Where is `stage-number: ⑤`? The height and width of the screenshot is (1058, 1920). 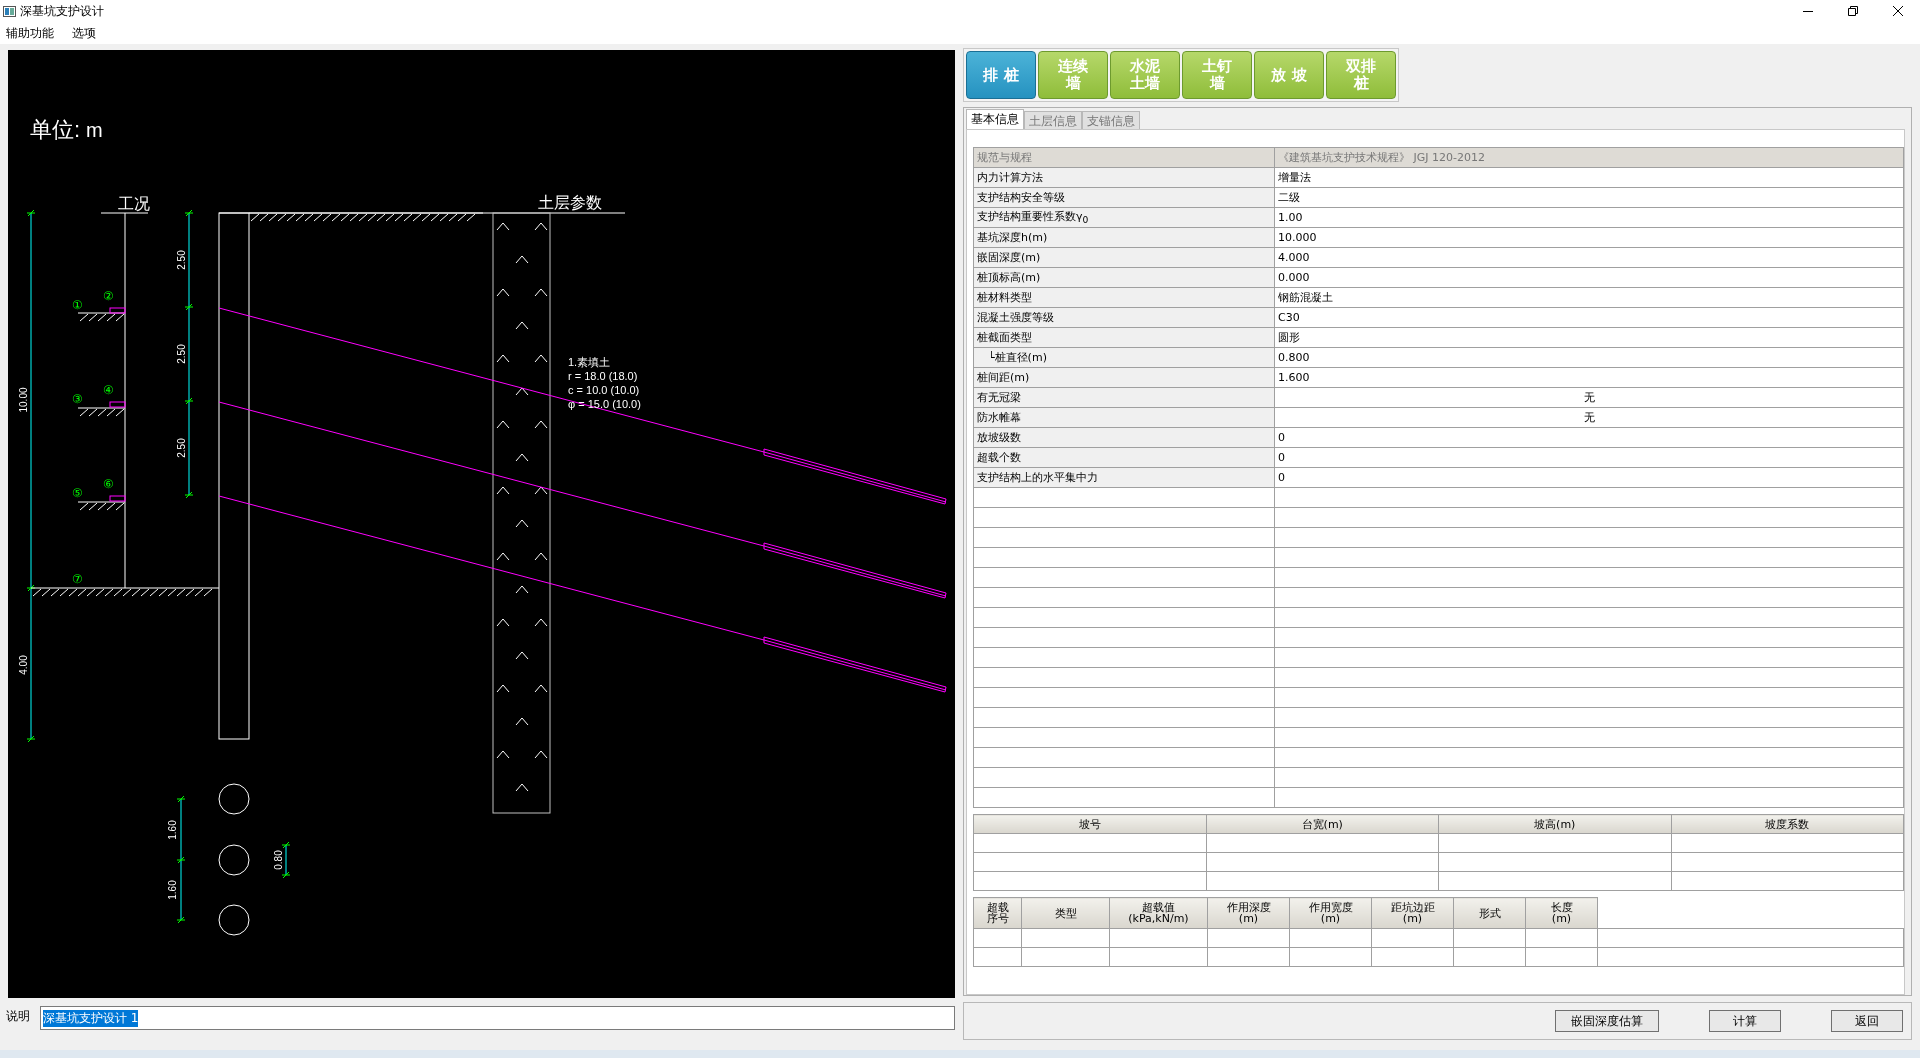
stage-number: ⑤ is located at coordinates (77, 493).